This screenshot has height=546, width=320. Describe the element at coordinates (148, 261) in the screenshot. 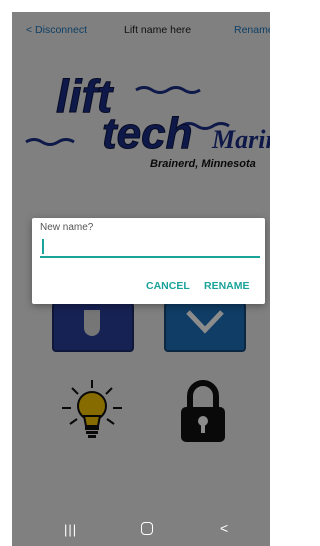

I see `rename-dialog: New name? CANCEL RENAME` at that location.